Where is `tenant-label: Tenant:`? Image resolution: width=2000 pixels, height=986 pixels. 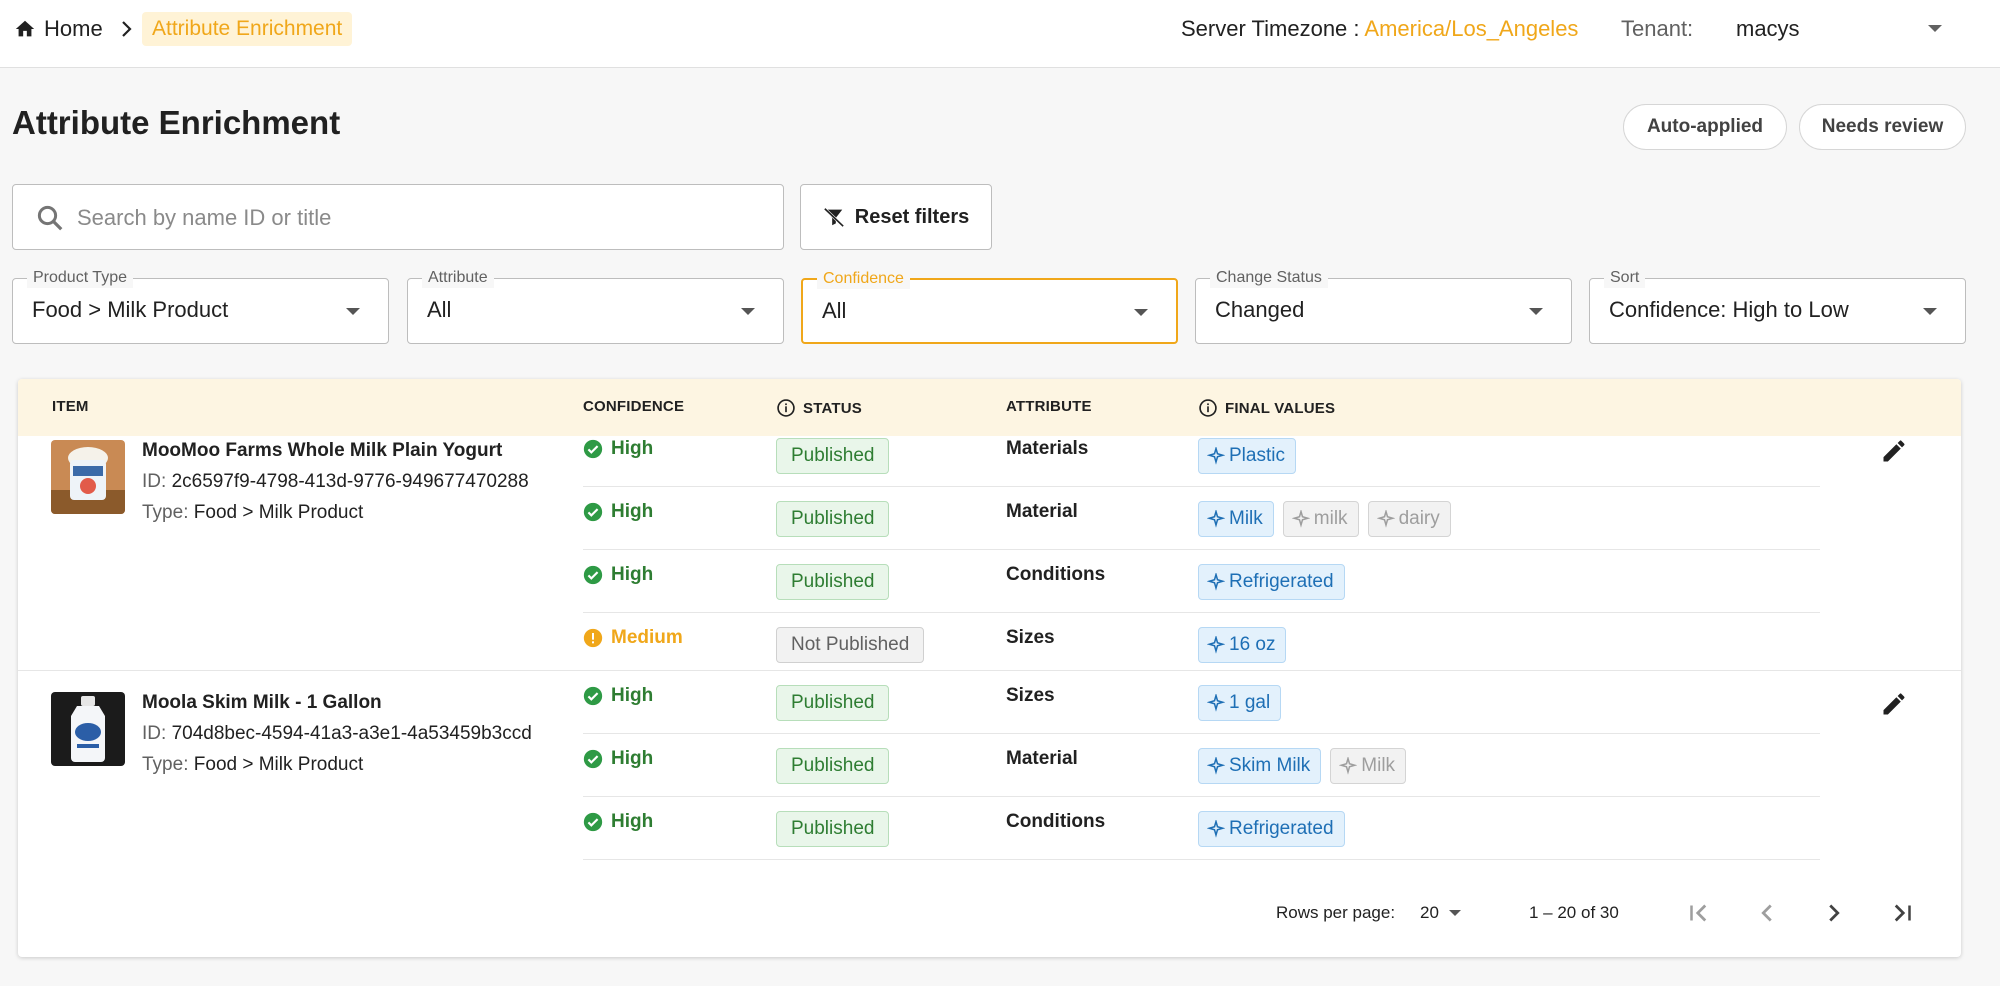
tenant-label: Tenant: is located at coordinates (1657, 28).